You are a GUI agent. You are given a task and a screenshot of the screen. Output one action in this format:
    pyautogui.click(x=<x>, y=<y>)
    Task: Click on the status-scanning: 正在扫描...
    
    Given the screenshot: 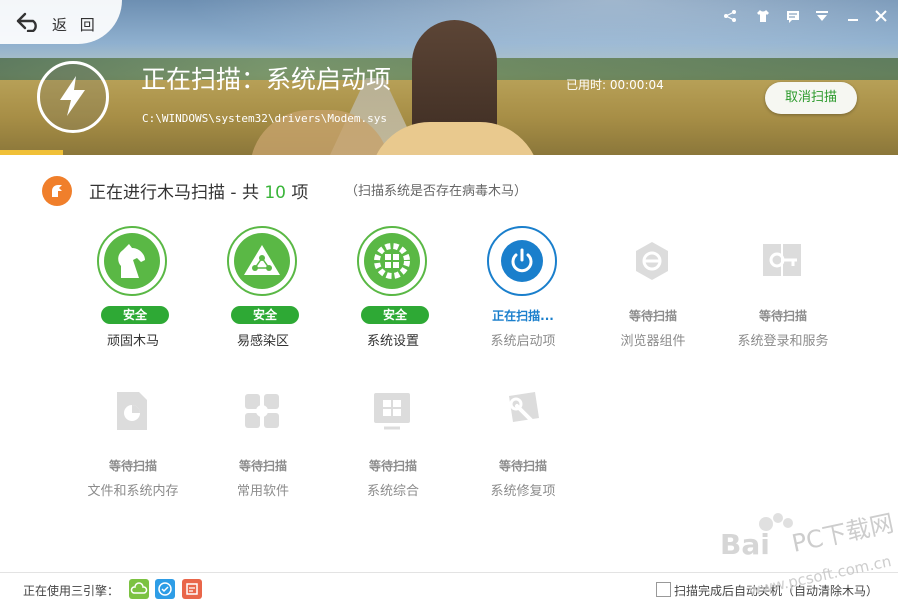 What is the action you would take?
    pyautogui.click(x=523, y=316)
    